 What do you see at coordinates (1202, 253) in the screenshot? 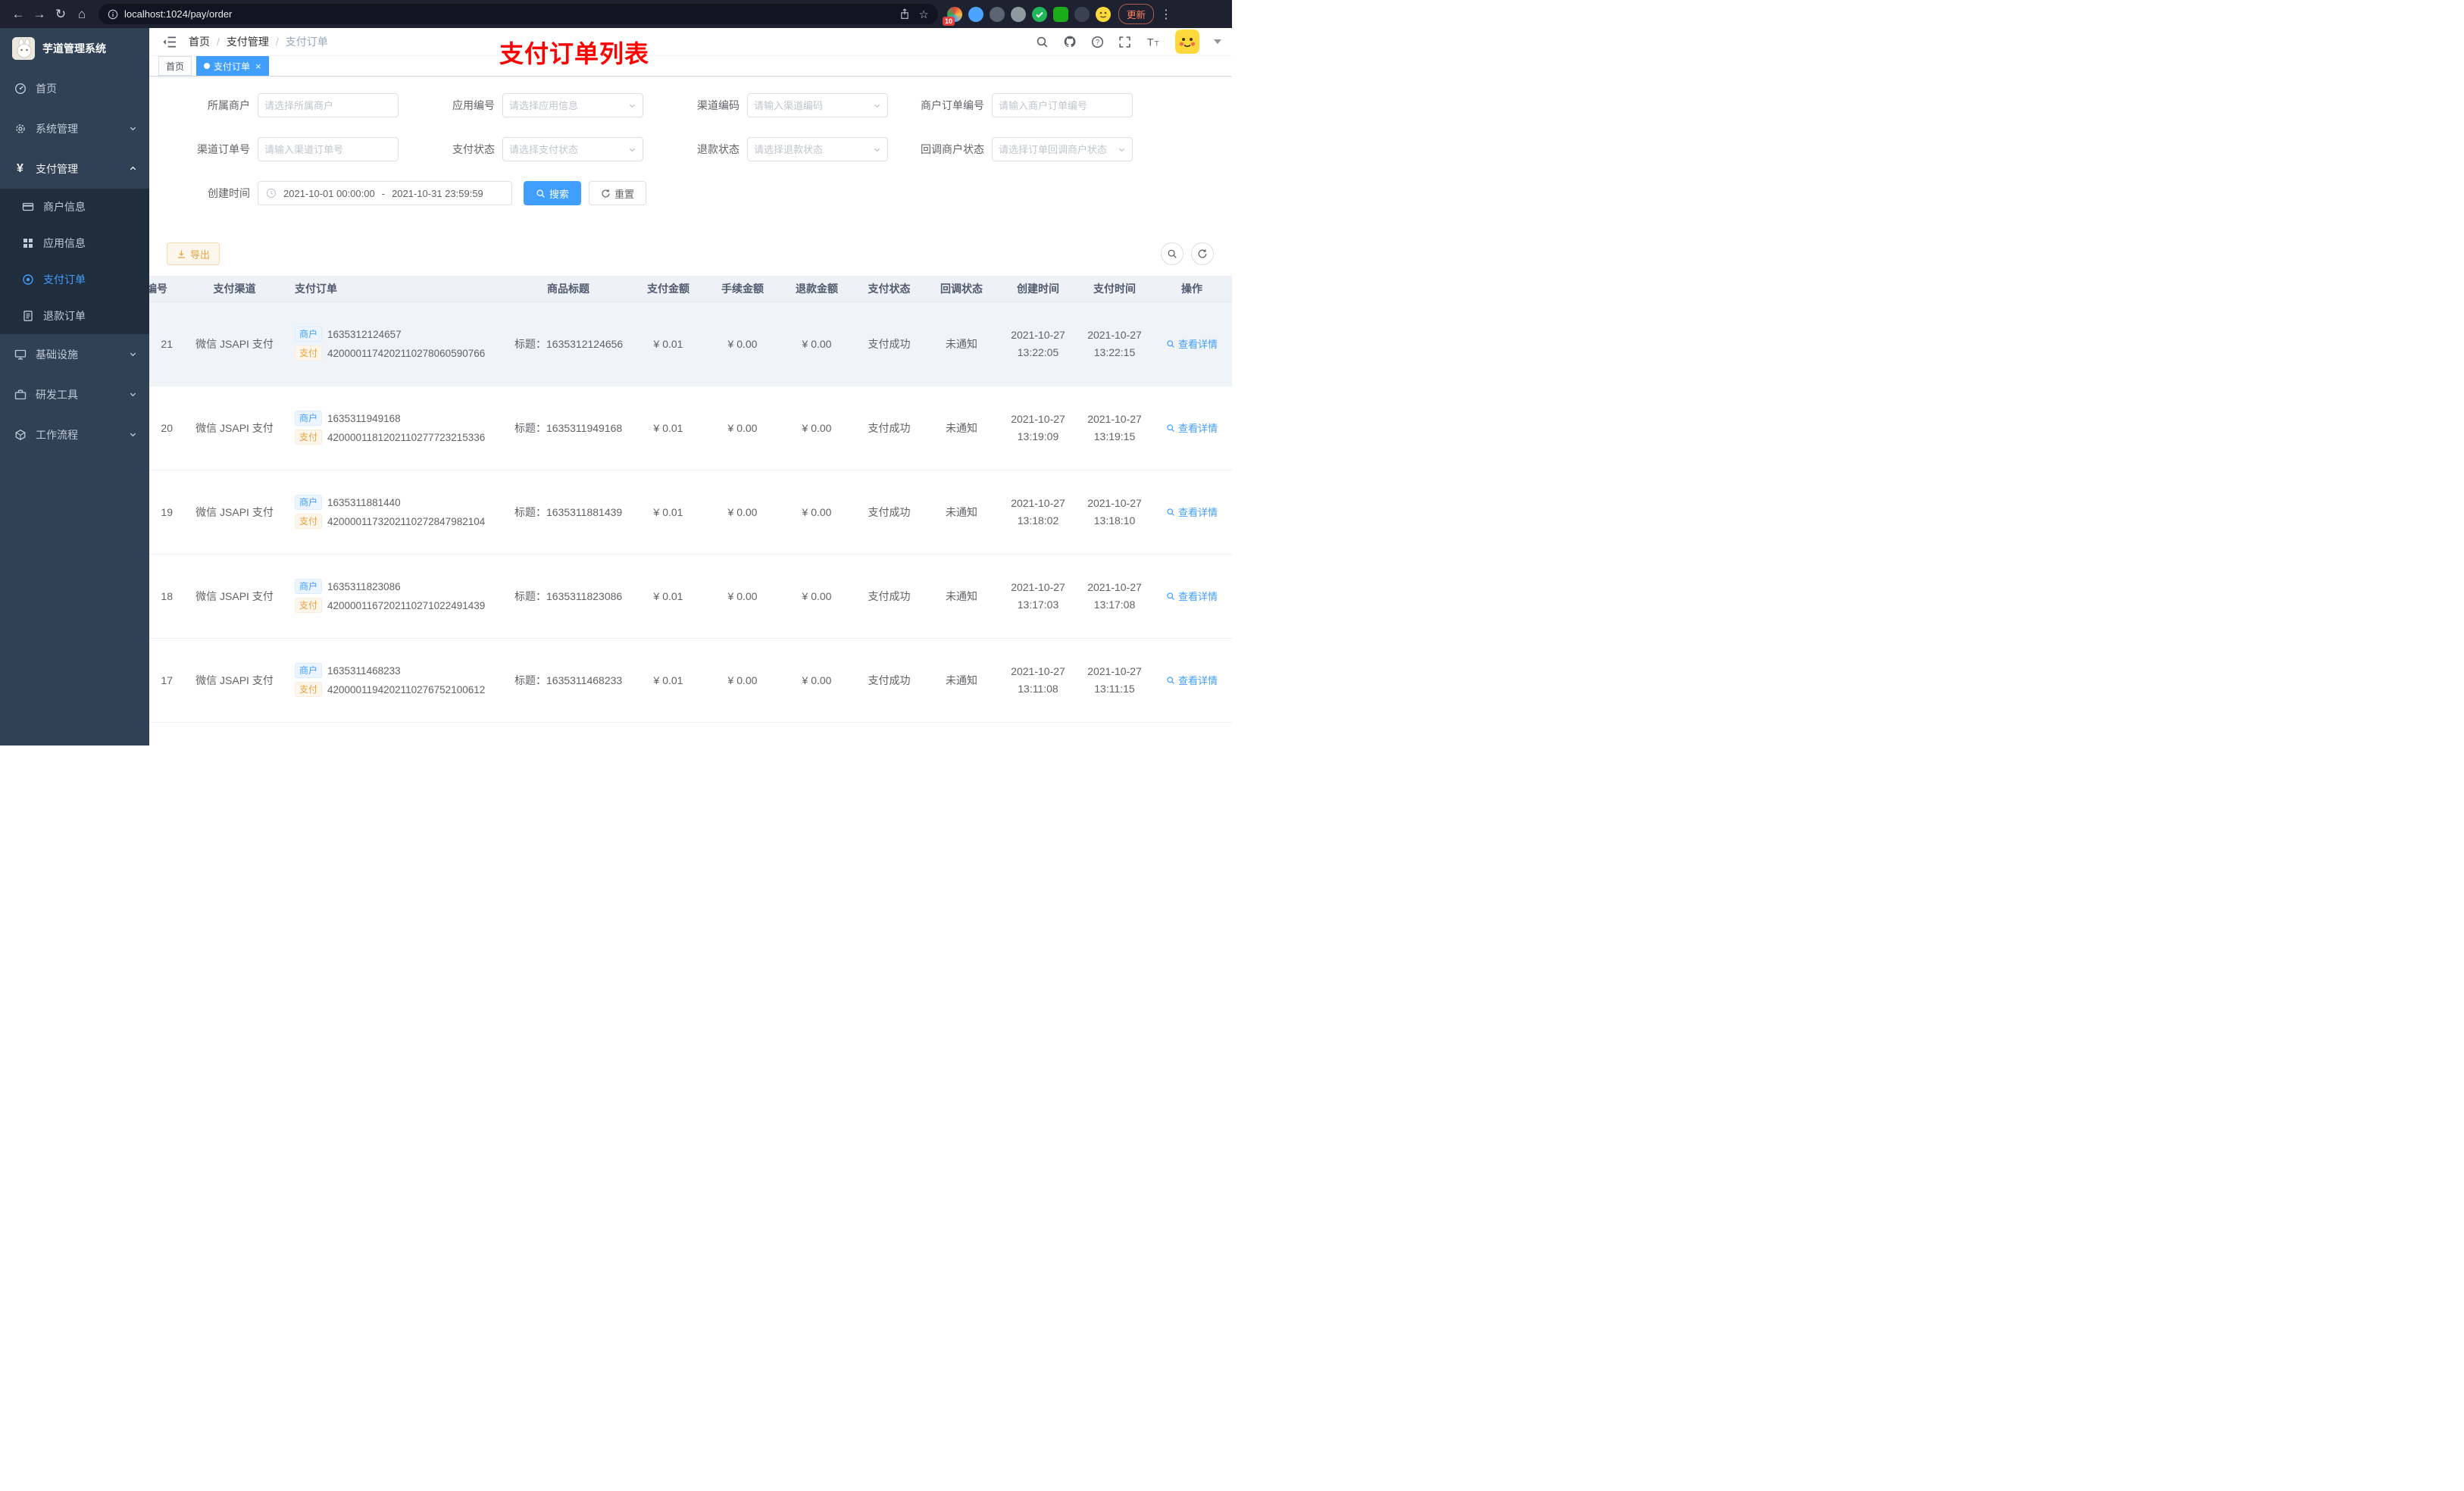
I see `refresh-button` at bounding box center [1202, 253].